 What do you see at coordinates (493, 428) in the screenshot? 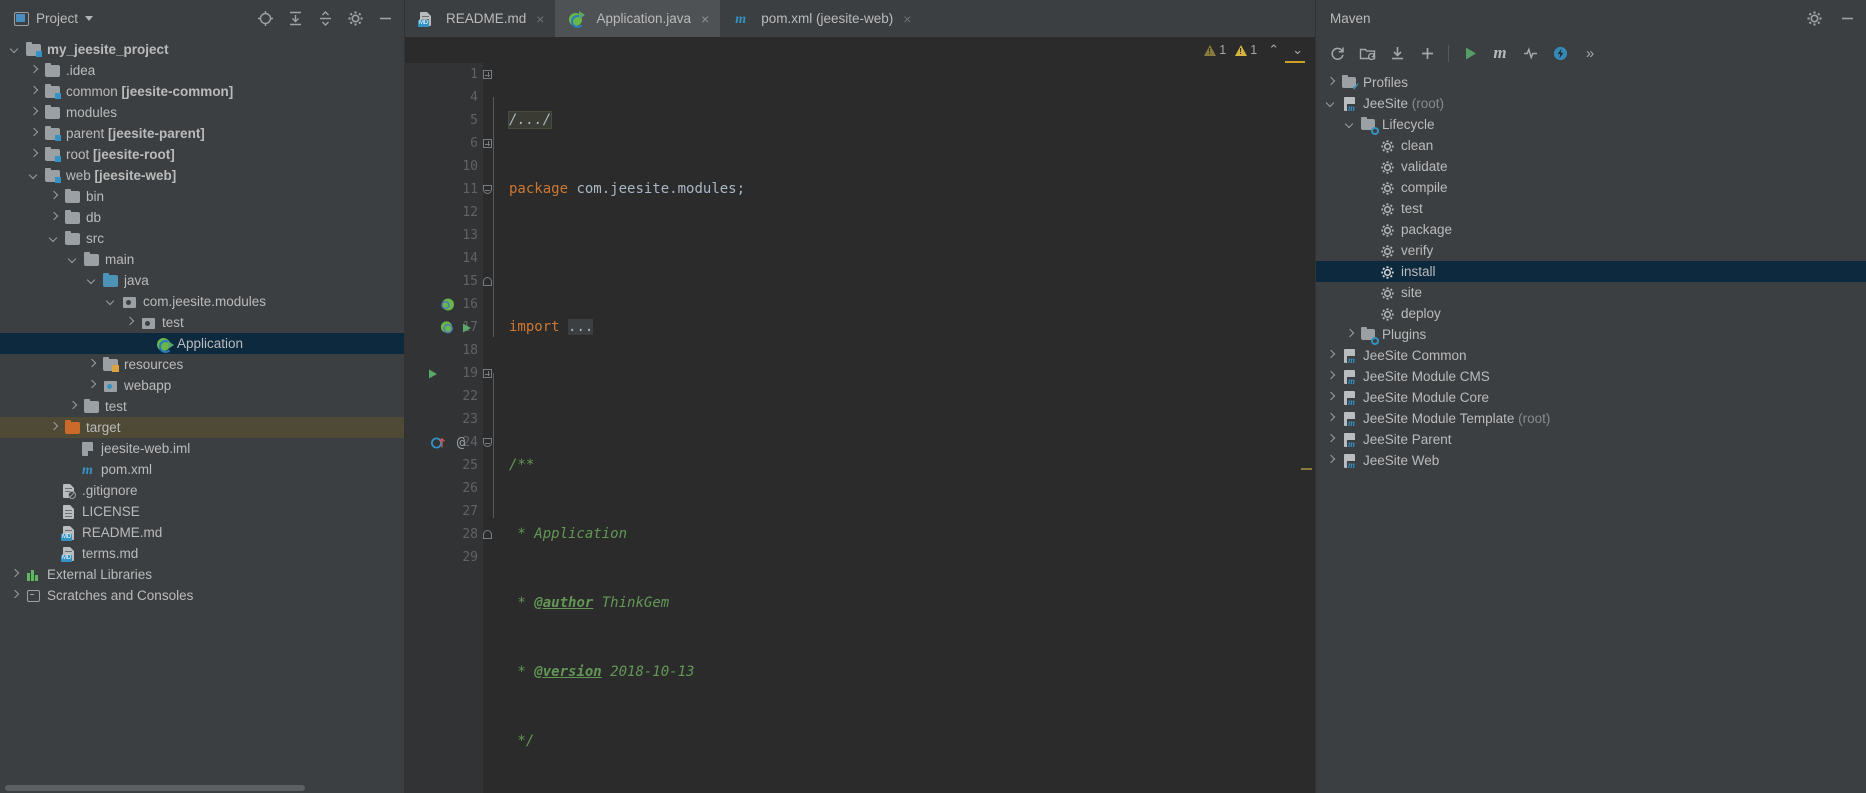
I see `code-folding-column` at bounding box center [493, 428].